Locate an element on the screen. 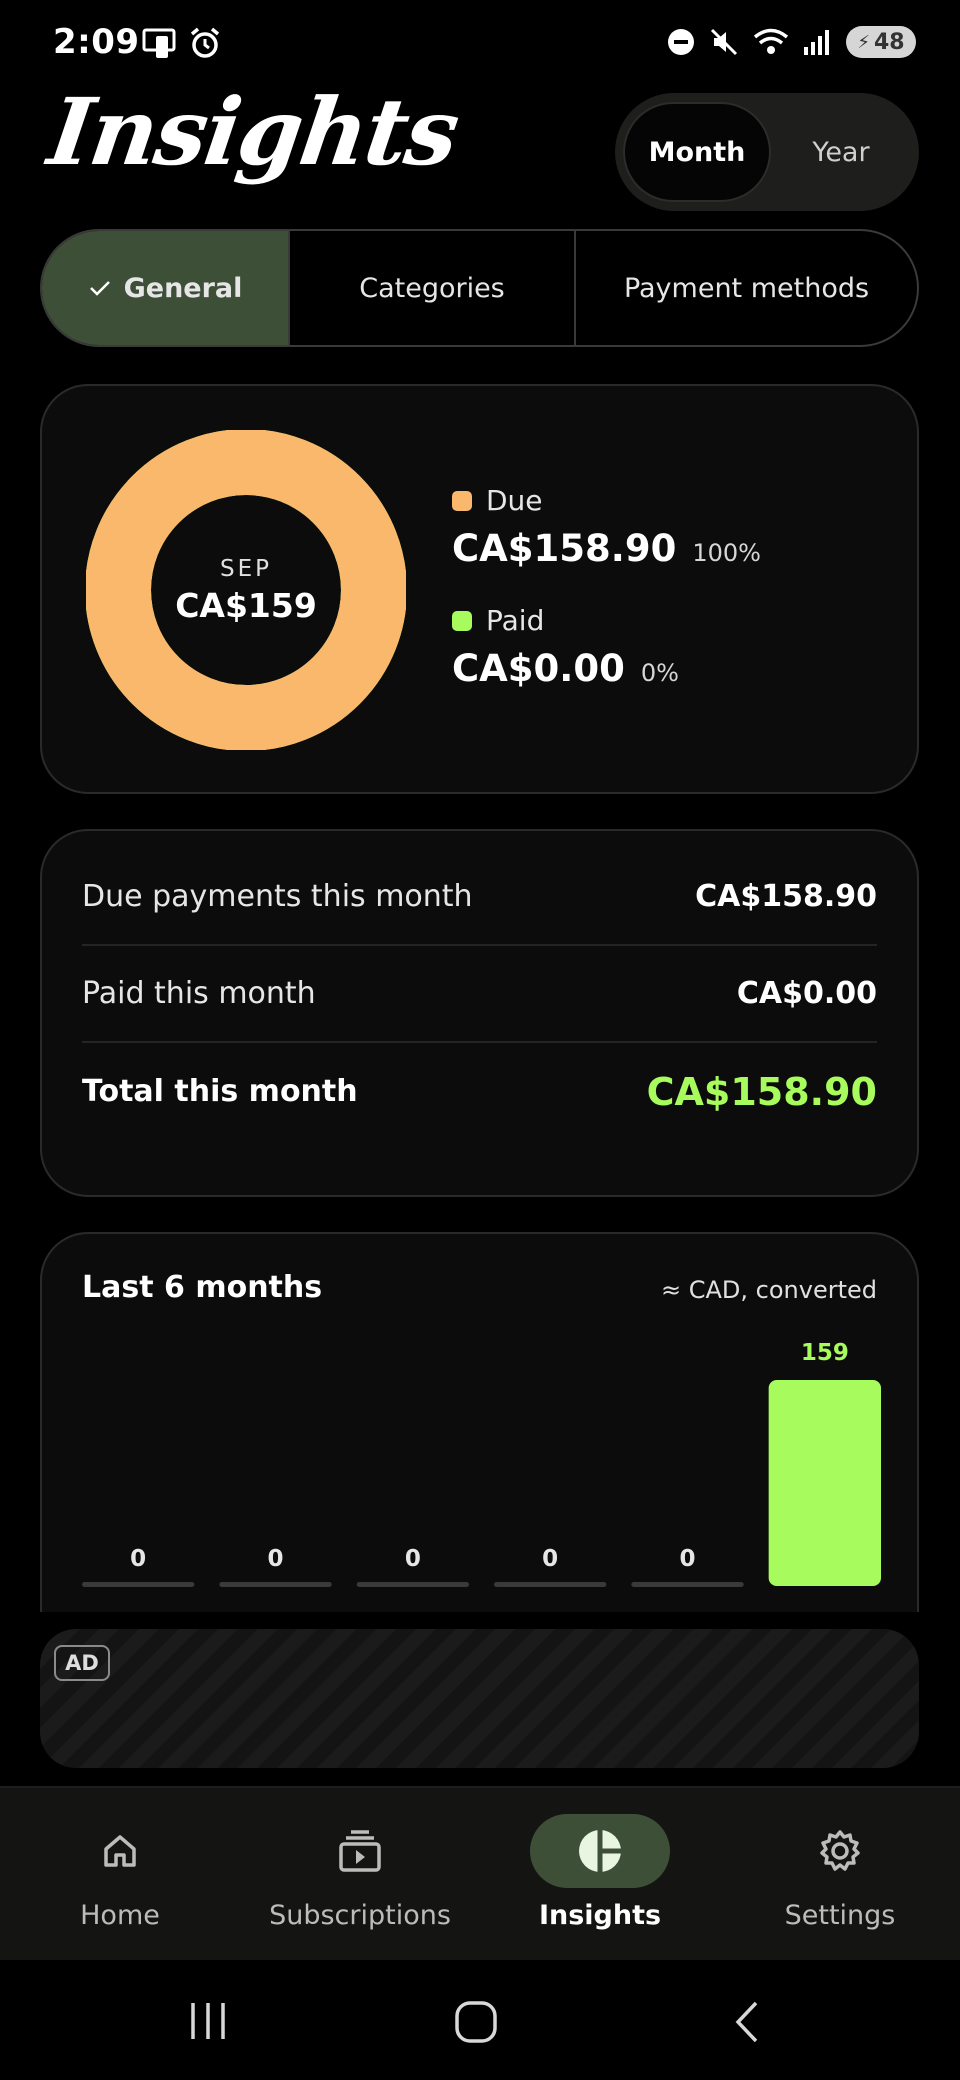 The height and width of the screenshot is (2080, 960). insights-icon is located at coordinates (600, 1851).